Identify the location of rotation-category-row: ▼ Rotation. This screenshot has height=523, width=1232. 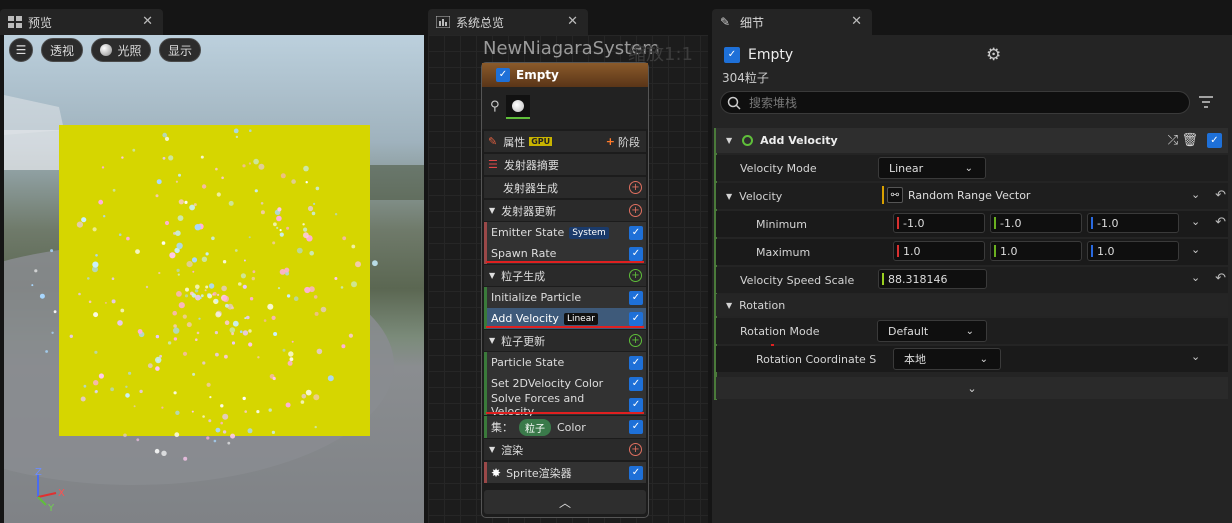
(972, 305).